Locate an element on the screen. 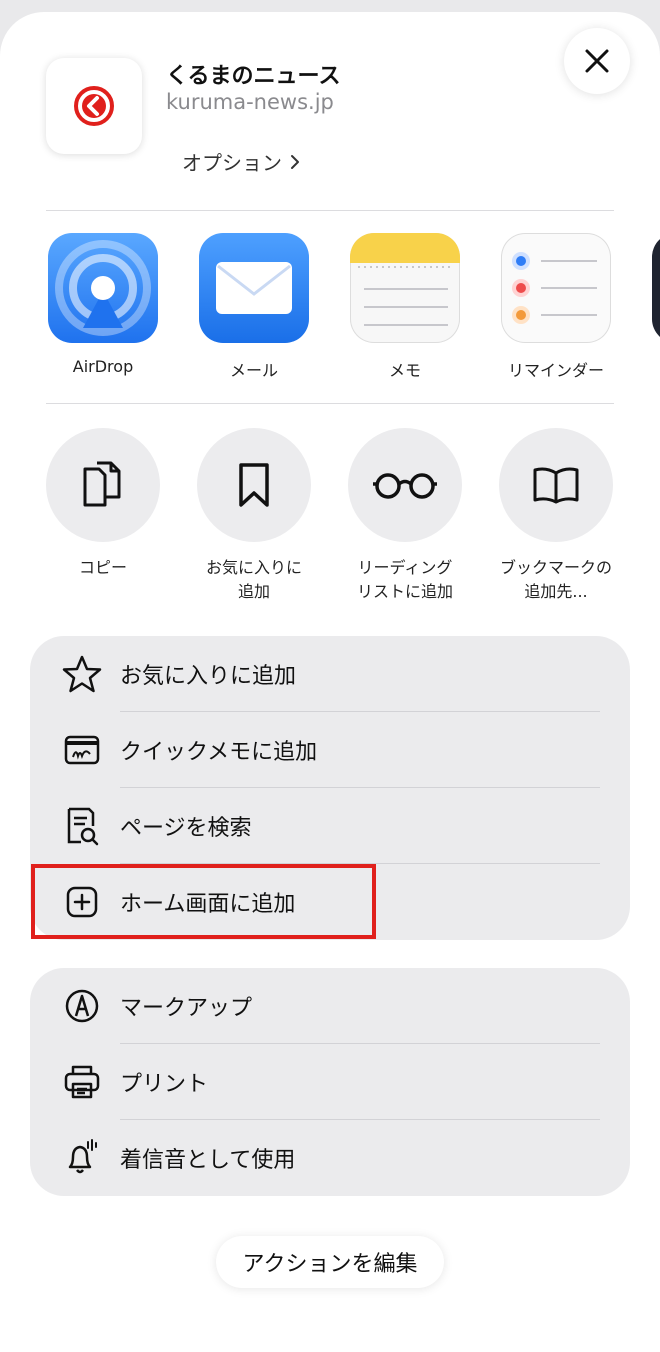  action-add-favorite: お気に入りに 追加 is located at coordinates (254, 516).